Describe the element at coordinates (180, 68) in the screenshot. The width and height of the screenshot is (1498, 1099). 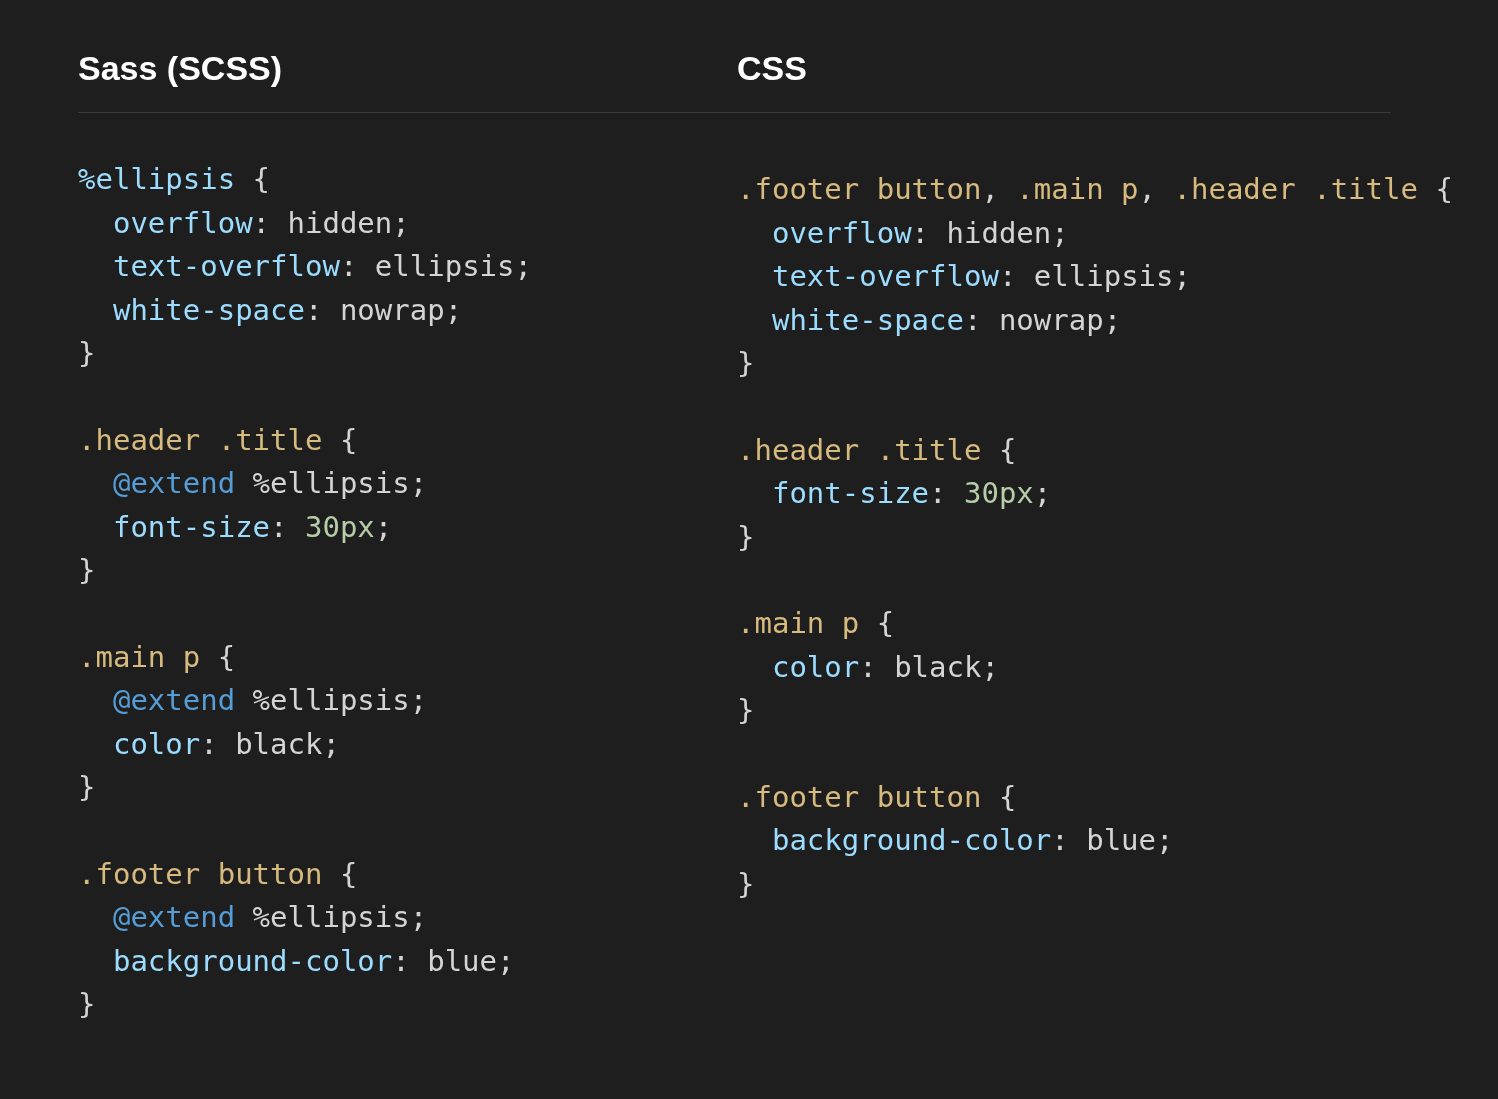
I see `column-heading: Sass (SCSS)` at that location.